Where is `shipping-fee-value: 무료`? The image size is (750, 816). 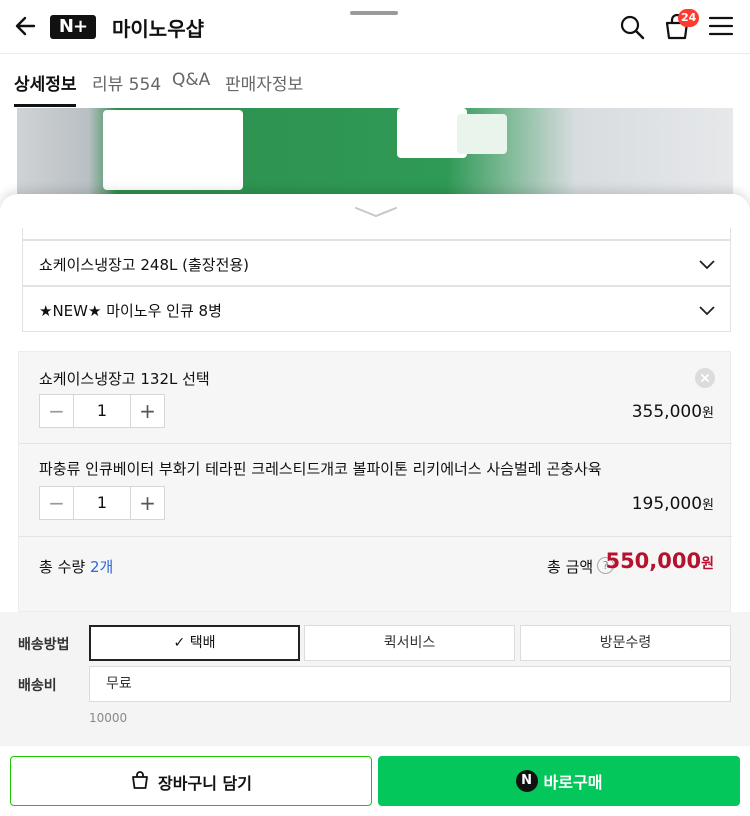
shipping-fee-value: 무료 is located at coordinates (410, 684).